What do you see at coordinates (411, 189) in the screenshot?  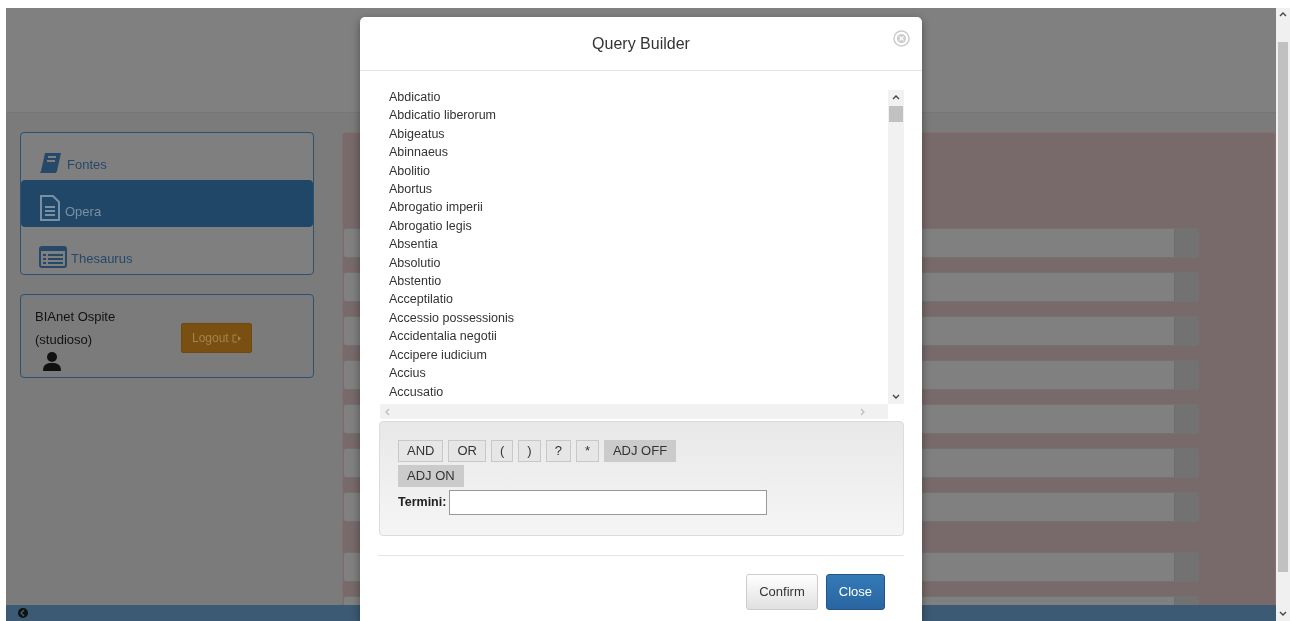 I see `list-item: Abortus` at bounding box center [411, 189].